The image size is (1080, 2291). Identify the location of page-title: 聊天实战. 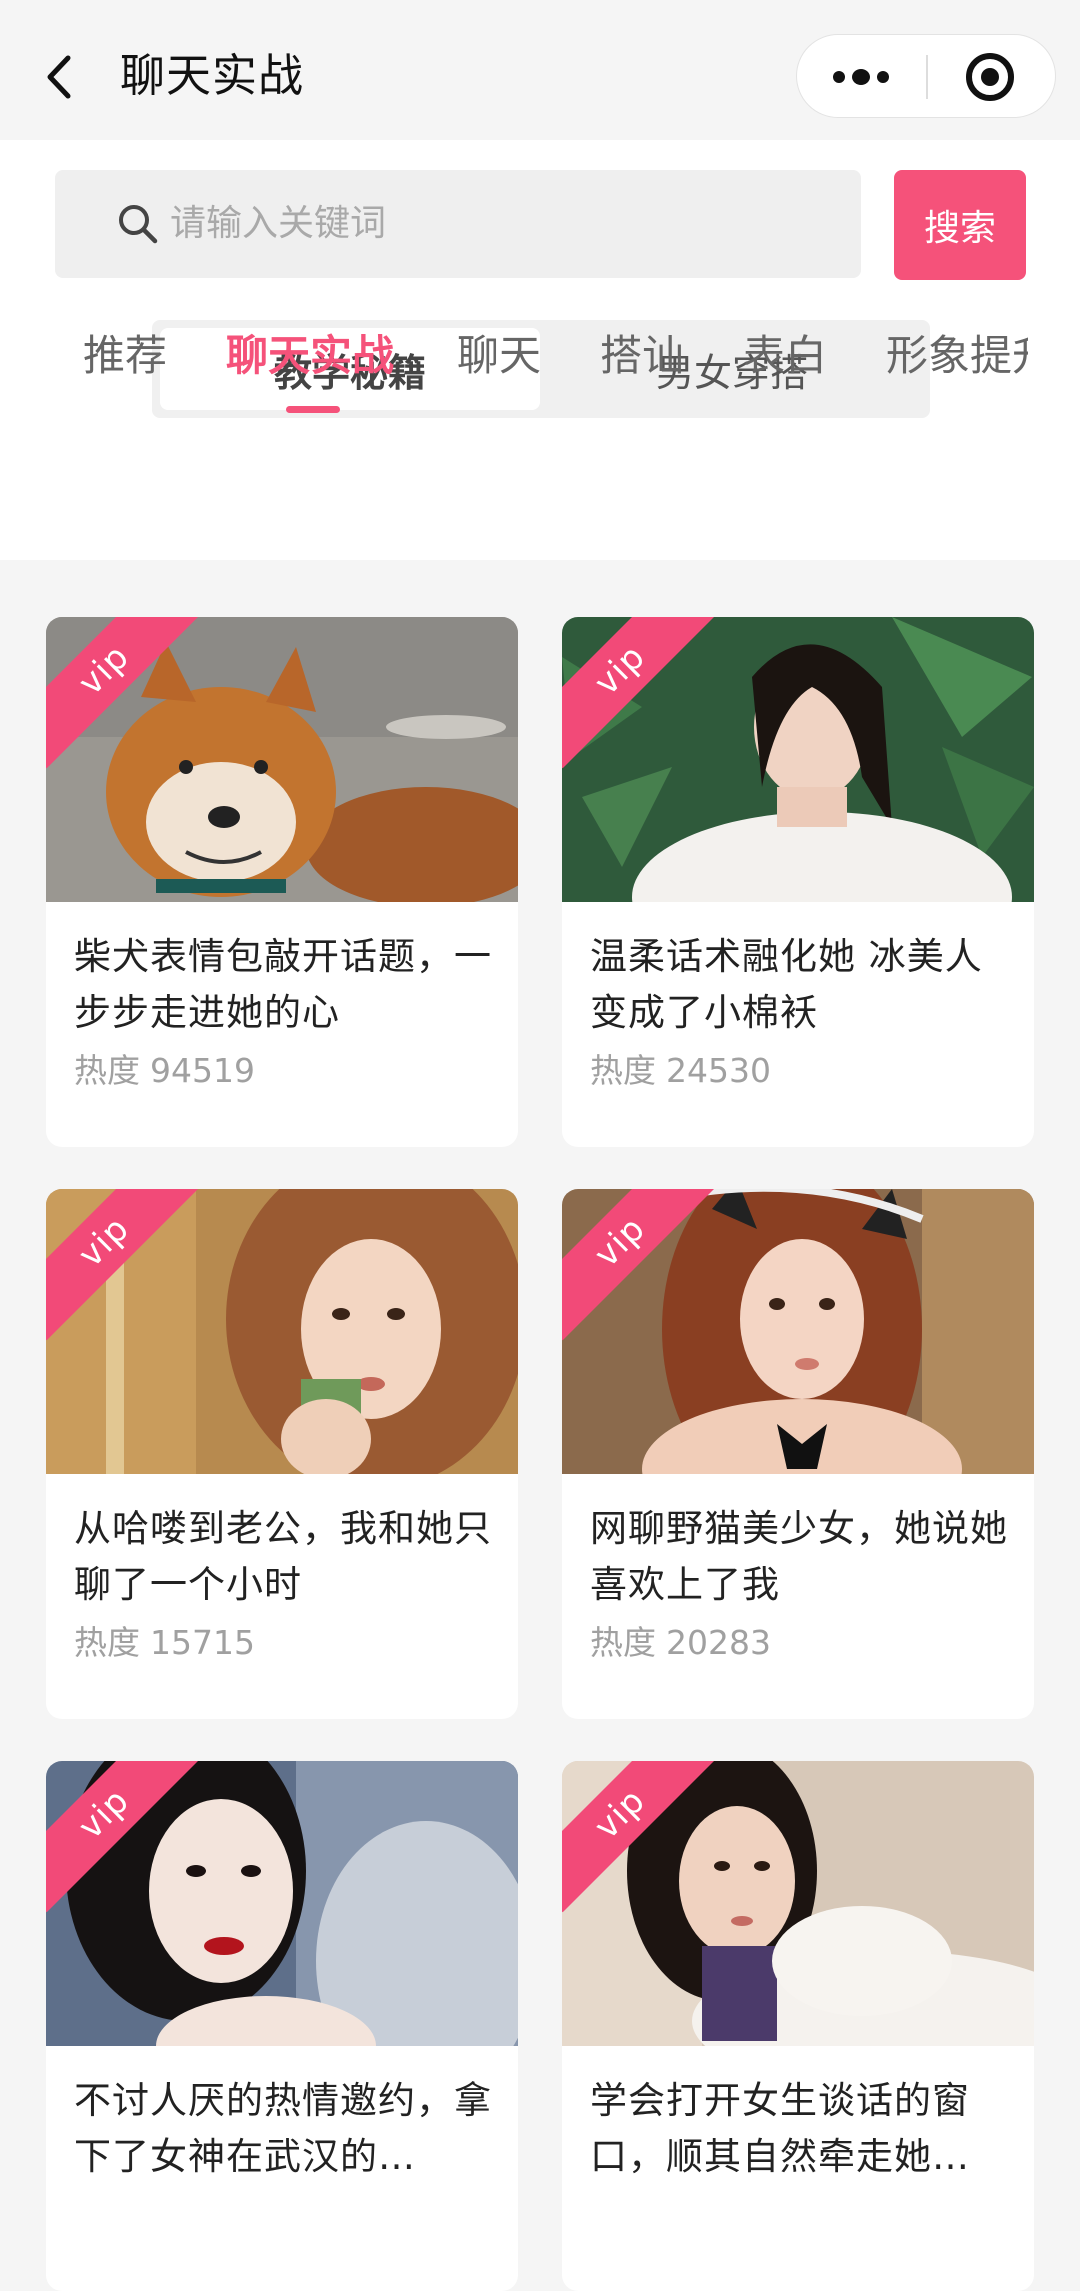
(212, 75).